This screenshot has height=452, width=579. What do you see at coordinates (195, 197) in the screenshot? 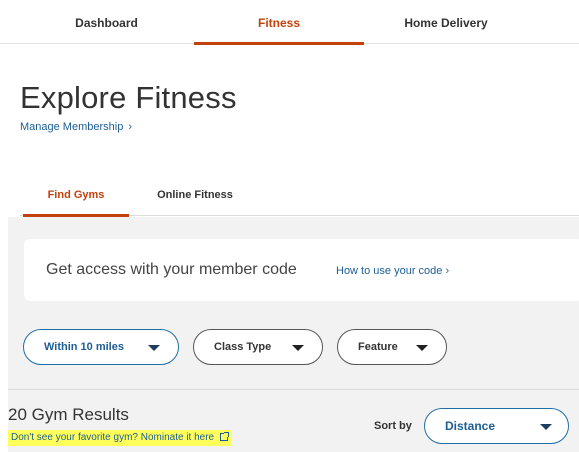
I see `subtab-online-fitness: Online Fitness` at bounding box center [195, 197].